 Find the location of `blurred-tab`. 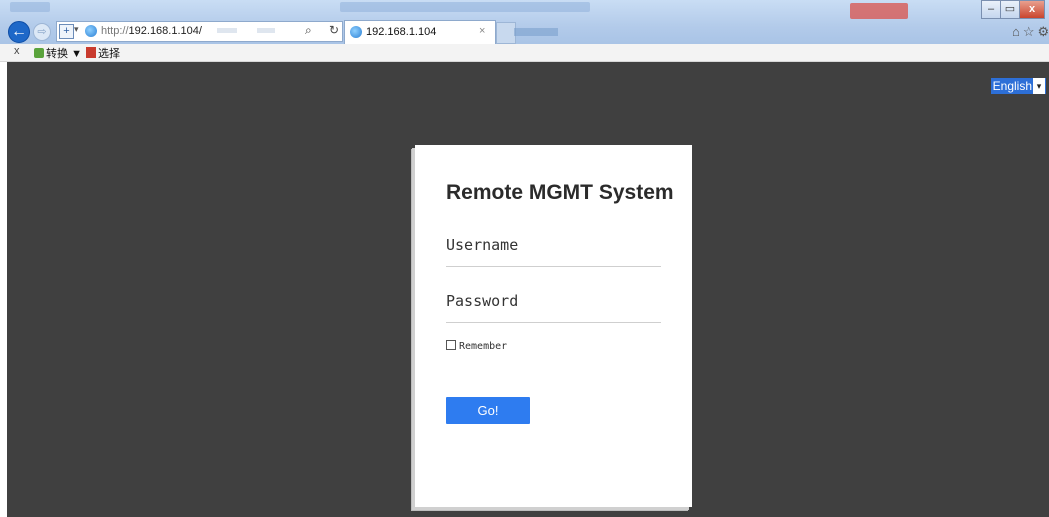

blurred-tab is located at coordinates (536, 32).